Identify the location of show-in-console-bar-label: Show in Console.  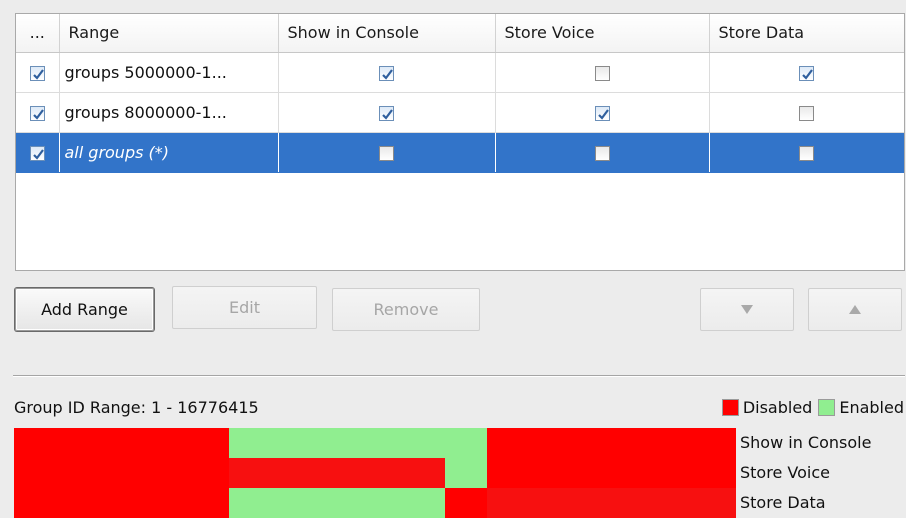
(806, 442).